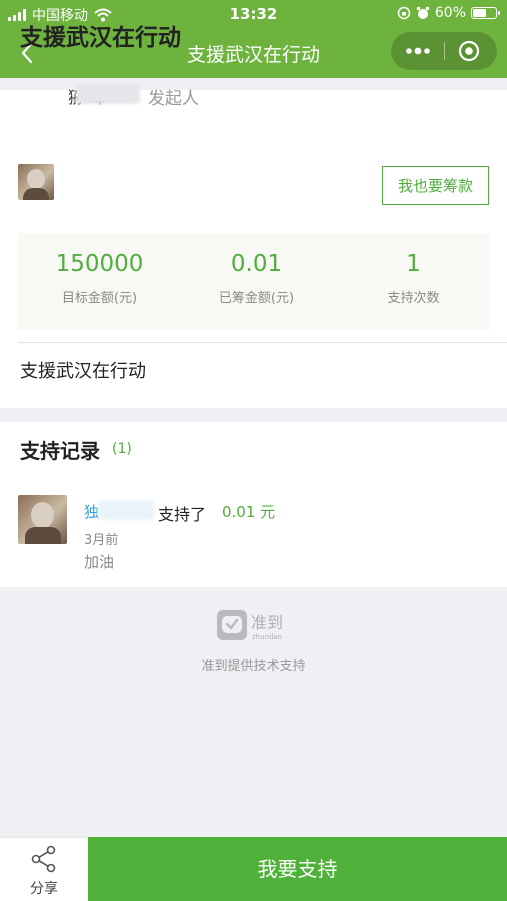  I want to click on share-label: 分享, so click(44, 889).